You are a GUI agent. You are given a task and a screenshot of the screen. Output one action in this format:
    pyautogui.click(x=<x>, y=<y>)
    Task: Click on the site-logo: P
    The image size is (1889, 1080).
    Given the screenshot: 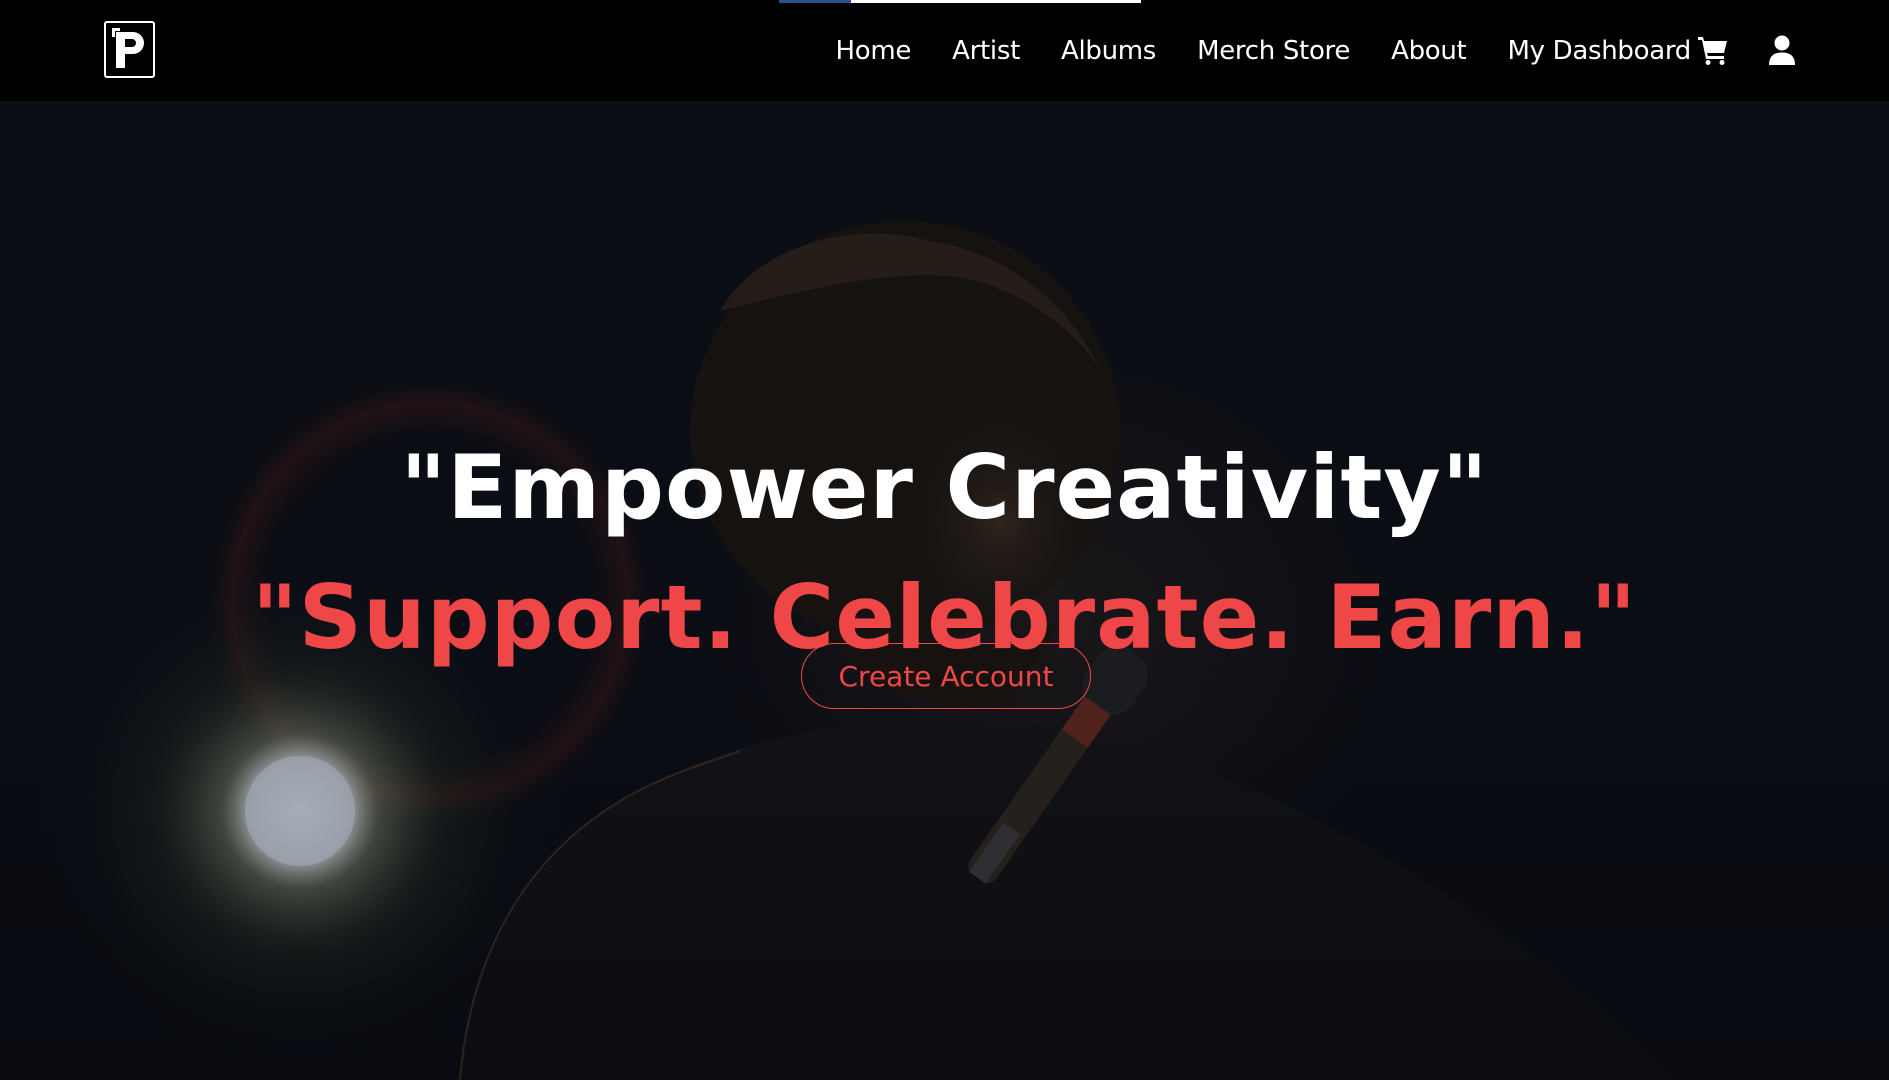 What is the action you would take?
    pyautogui.click(x=129, y=49)
    